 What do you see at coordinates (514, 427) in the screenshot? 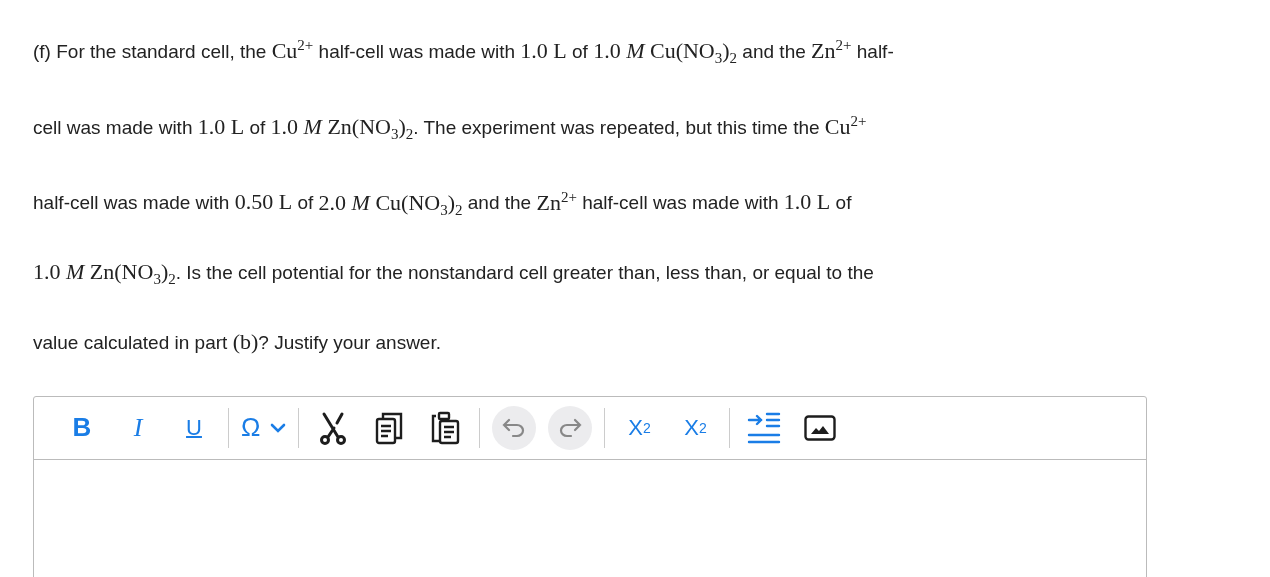
I see `undo-icon` at bounding box center [514, 427].